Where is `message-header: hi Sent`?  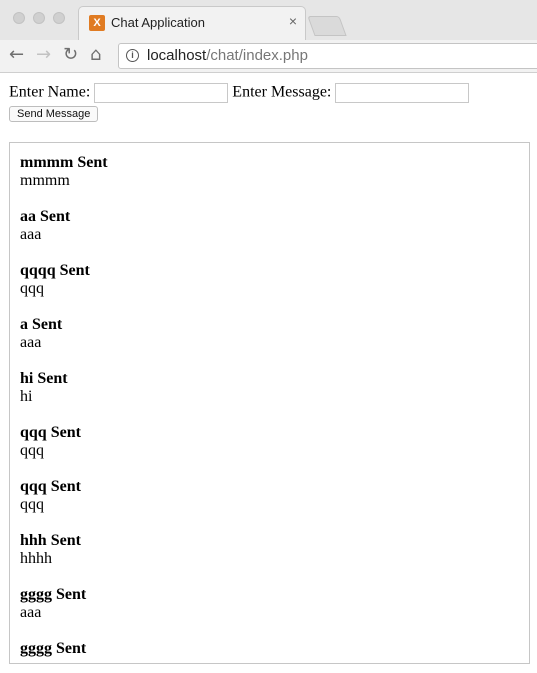 message-header: hi Sent is located at coordinates (44, 378).